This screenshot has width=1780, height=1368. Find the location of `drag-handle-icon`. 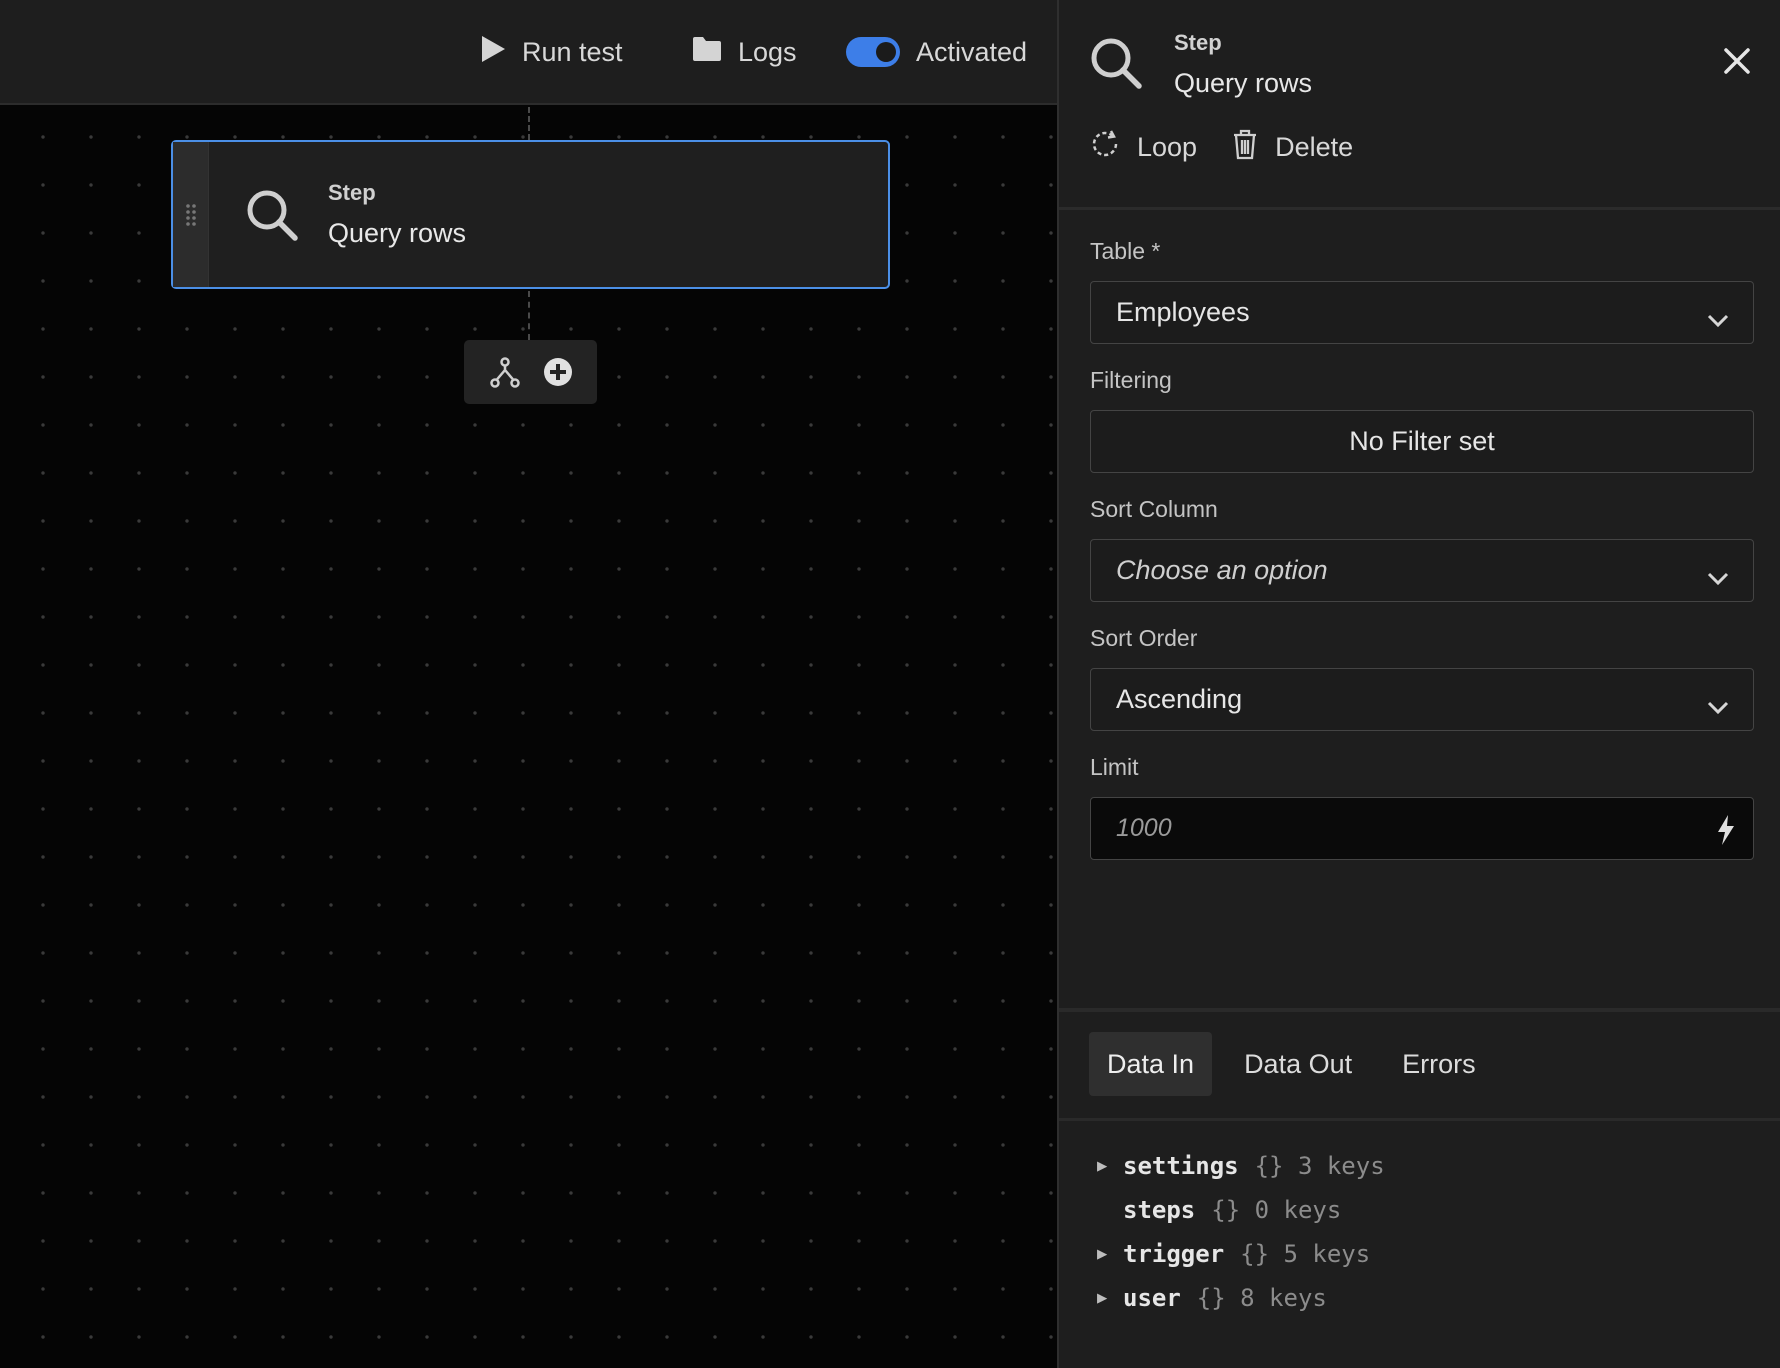

drag-handle-icon is located at coordinates (191, 214).